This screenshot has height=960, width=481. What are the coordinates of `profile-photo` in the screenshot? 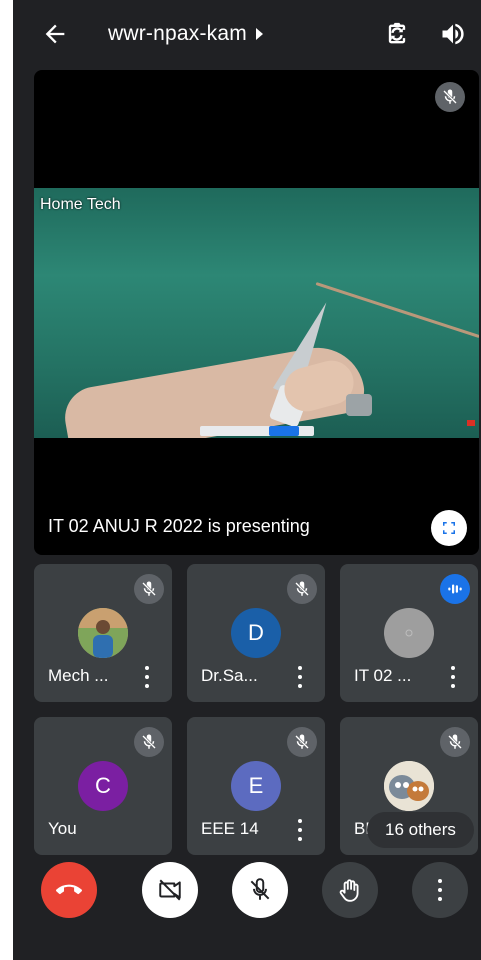 It's located at (103, 633).